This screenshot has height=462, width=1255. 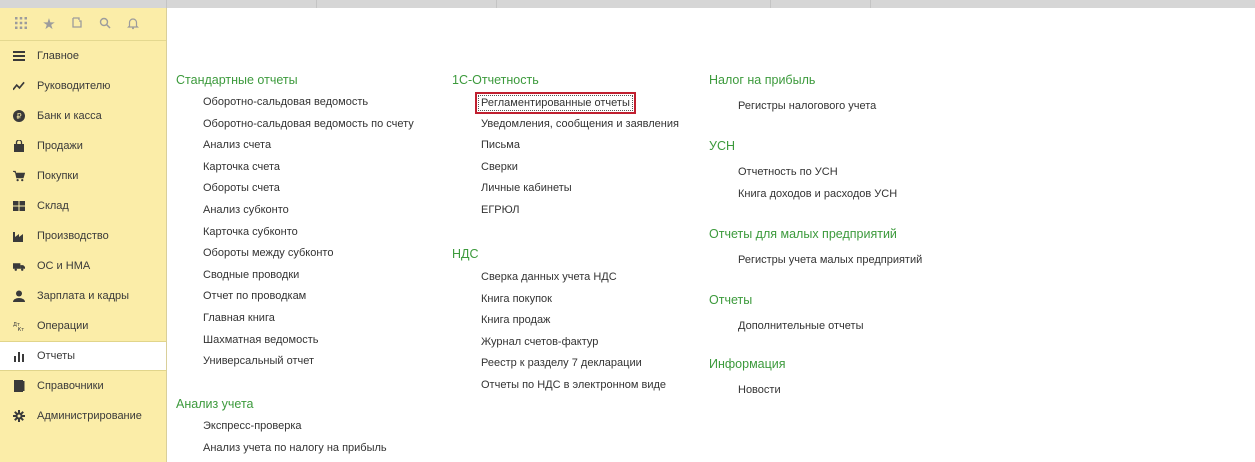 What do you see at coordinates (133, 24) in the screenshot?
I see `bell-icon` at bounding box center [133, 24].